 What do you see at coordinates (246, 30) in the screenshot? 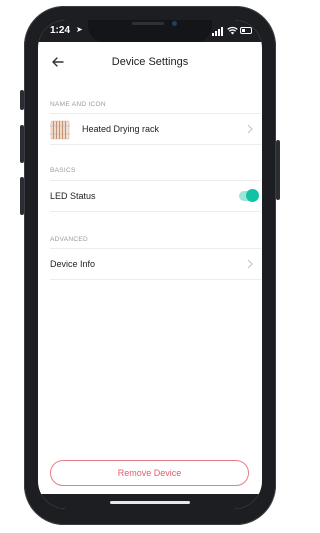
I see `battery-icon` at bounding box center [246, 30].